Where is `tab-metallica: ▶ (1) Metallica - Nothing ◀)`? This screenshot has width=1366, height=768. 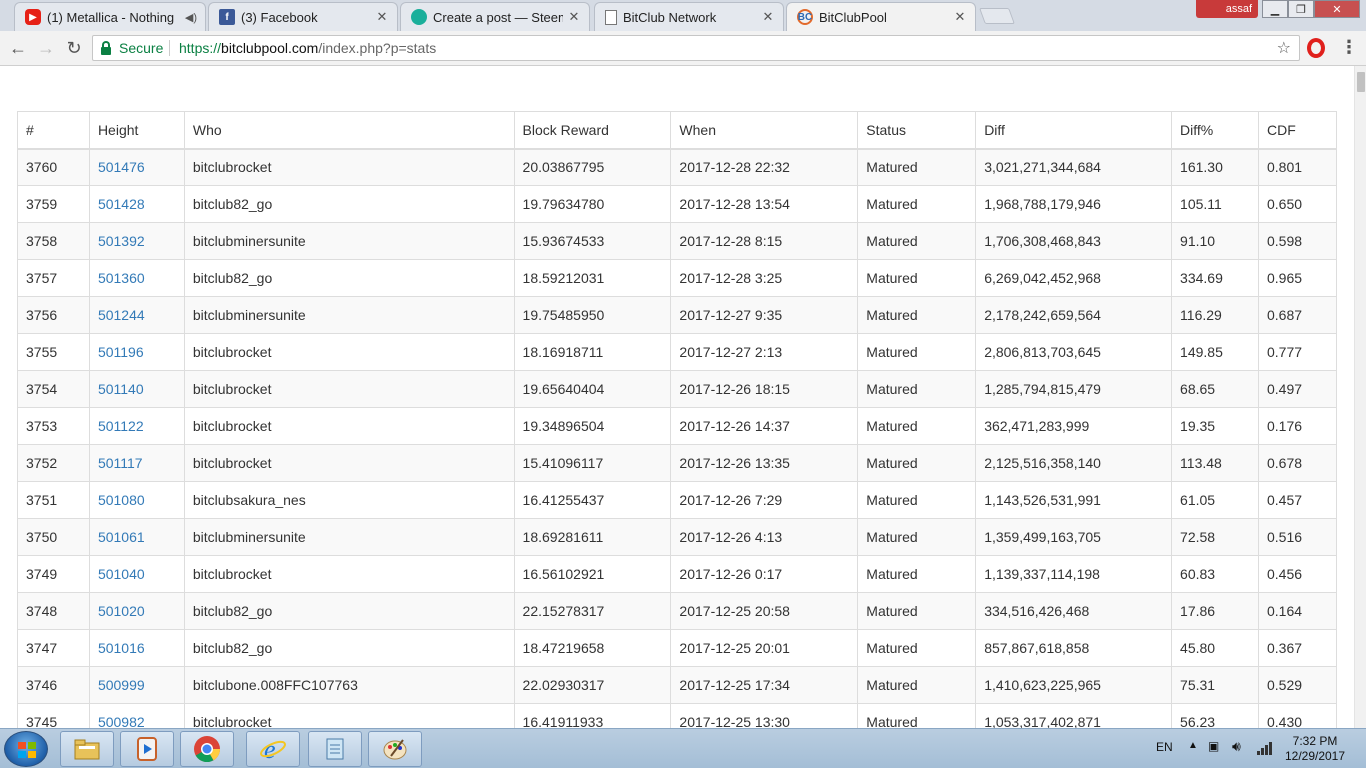
tab-metallica: ▶ (1) Metallica - Nothing ◀) is located at coordinates (110, 16).